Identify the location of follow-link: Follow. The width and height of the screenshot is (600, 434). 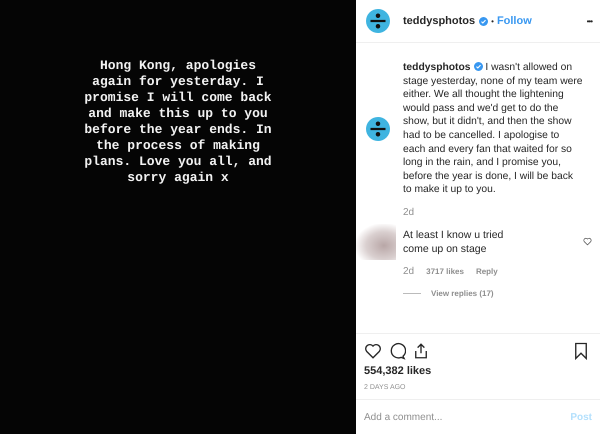
(514, 21).